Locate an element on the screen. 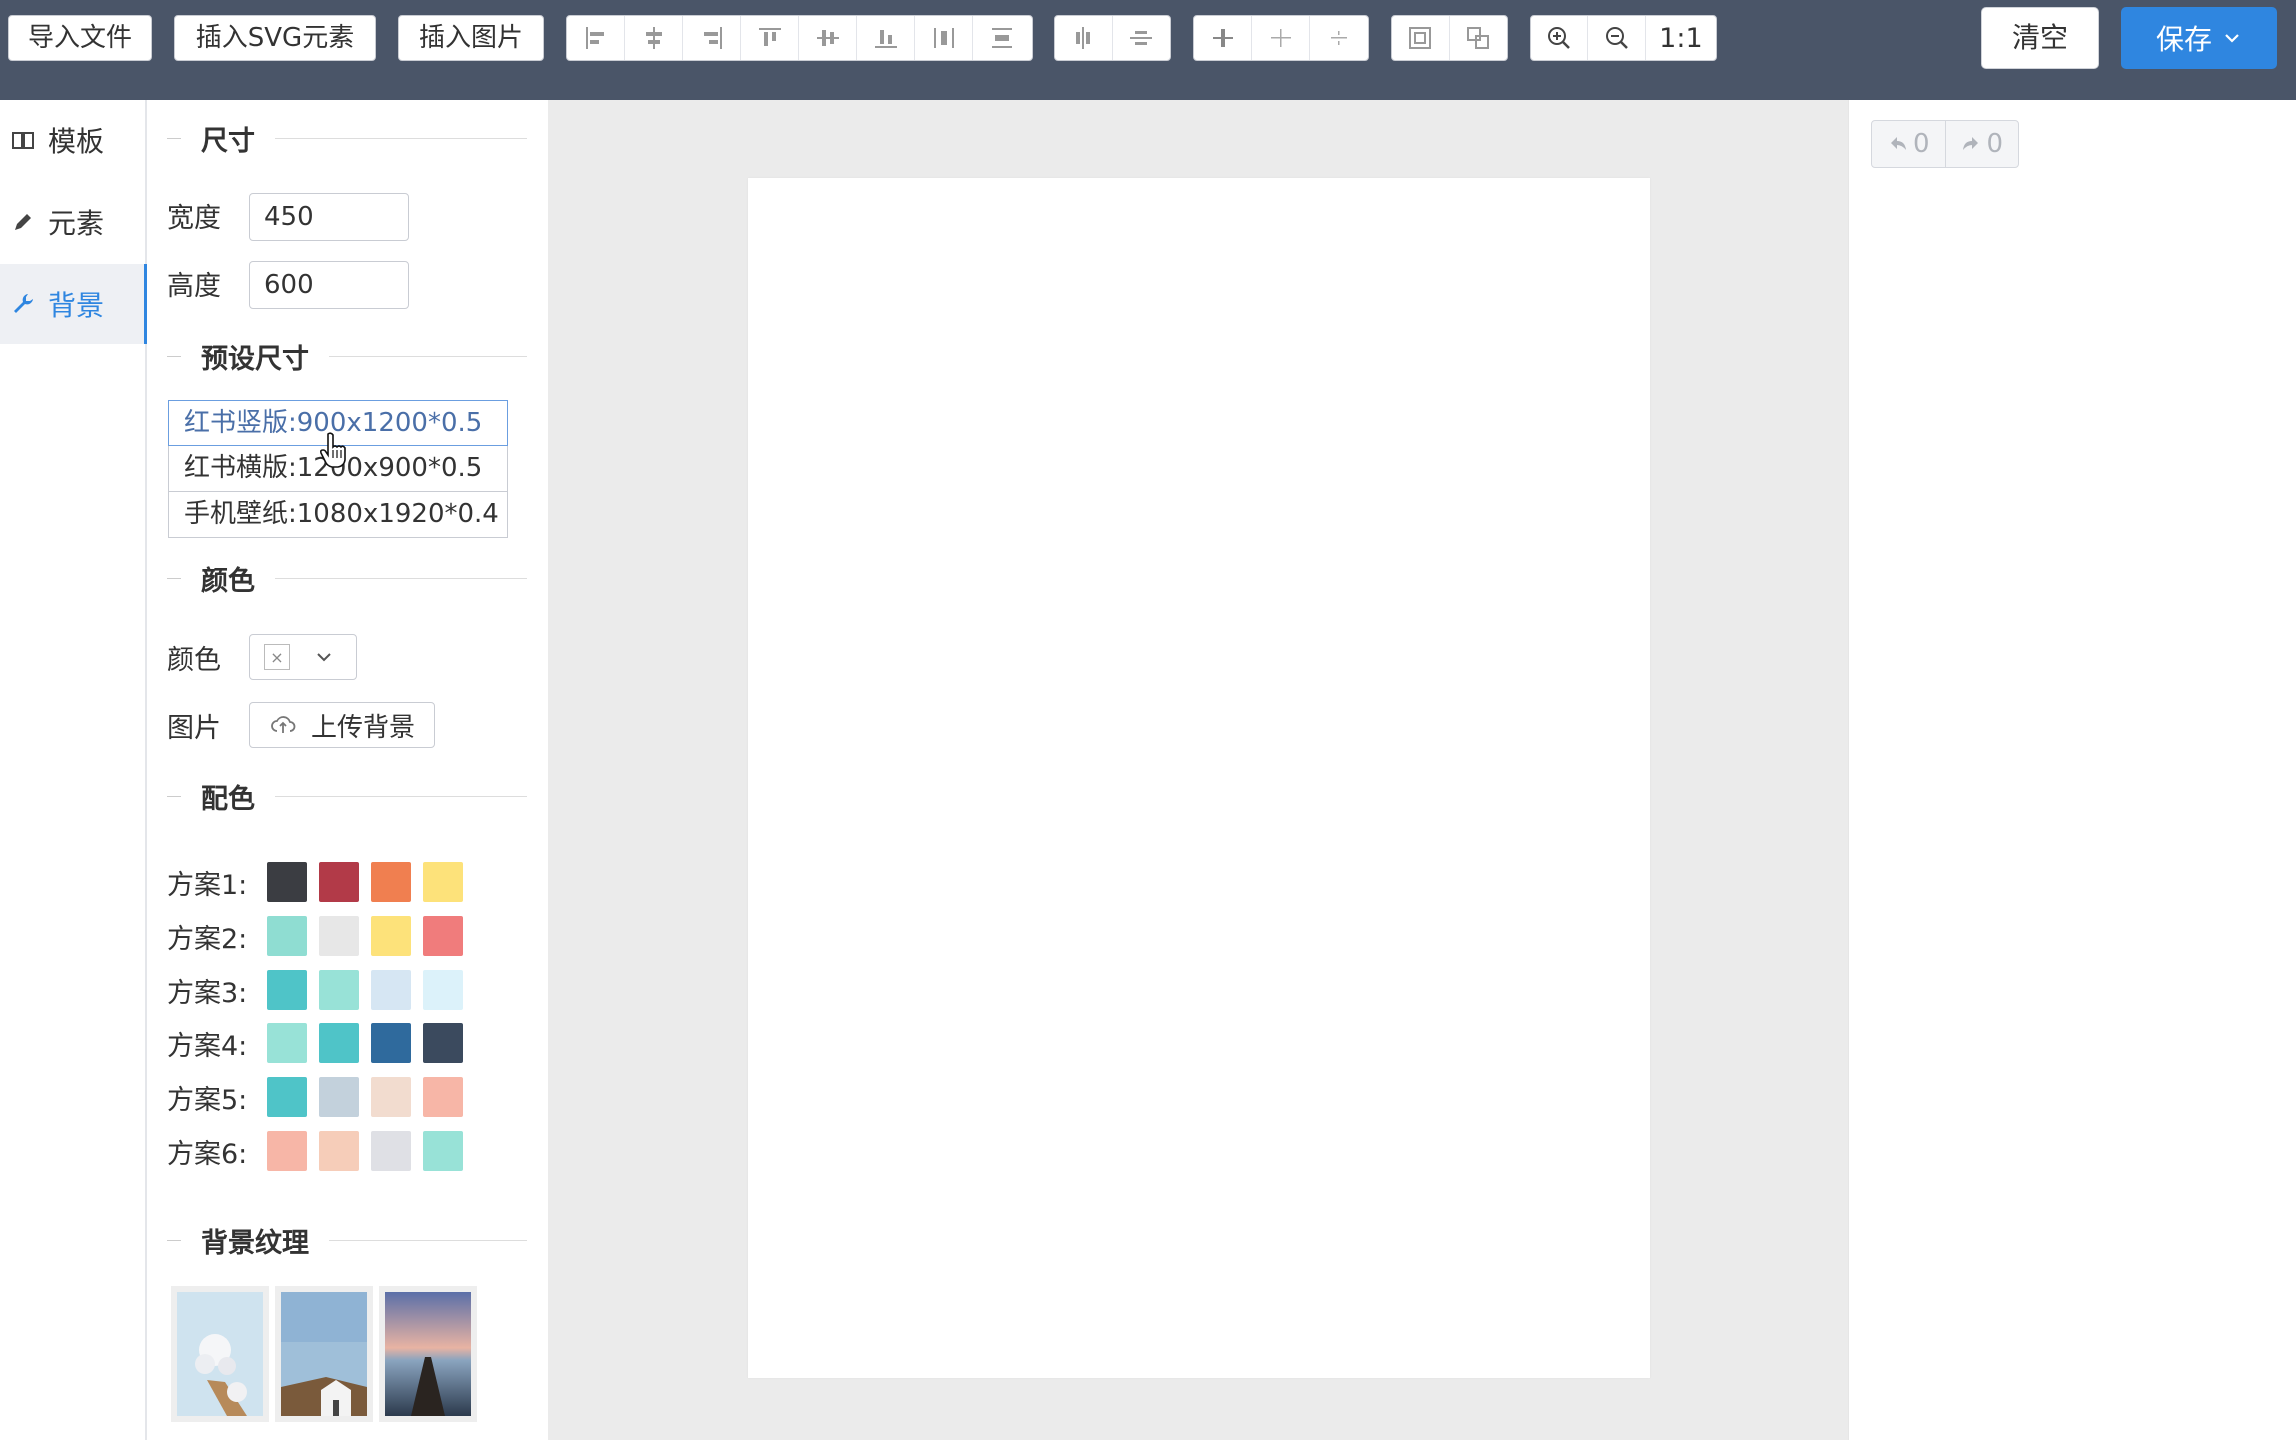 Image resolution: width=2296 pixels, height=1440 pixels. color-label: 颜色 is located at coordinates (194, 660).